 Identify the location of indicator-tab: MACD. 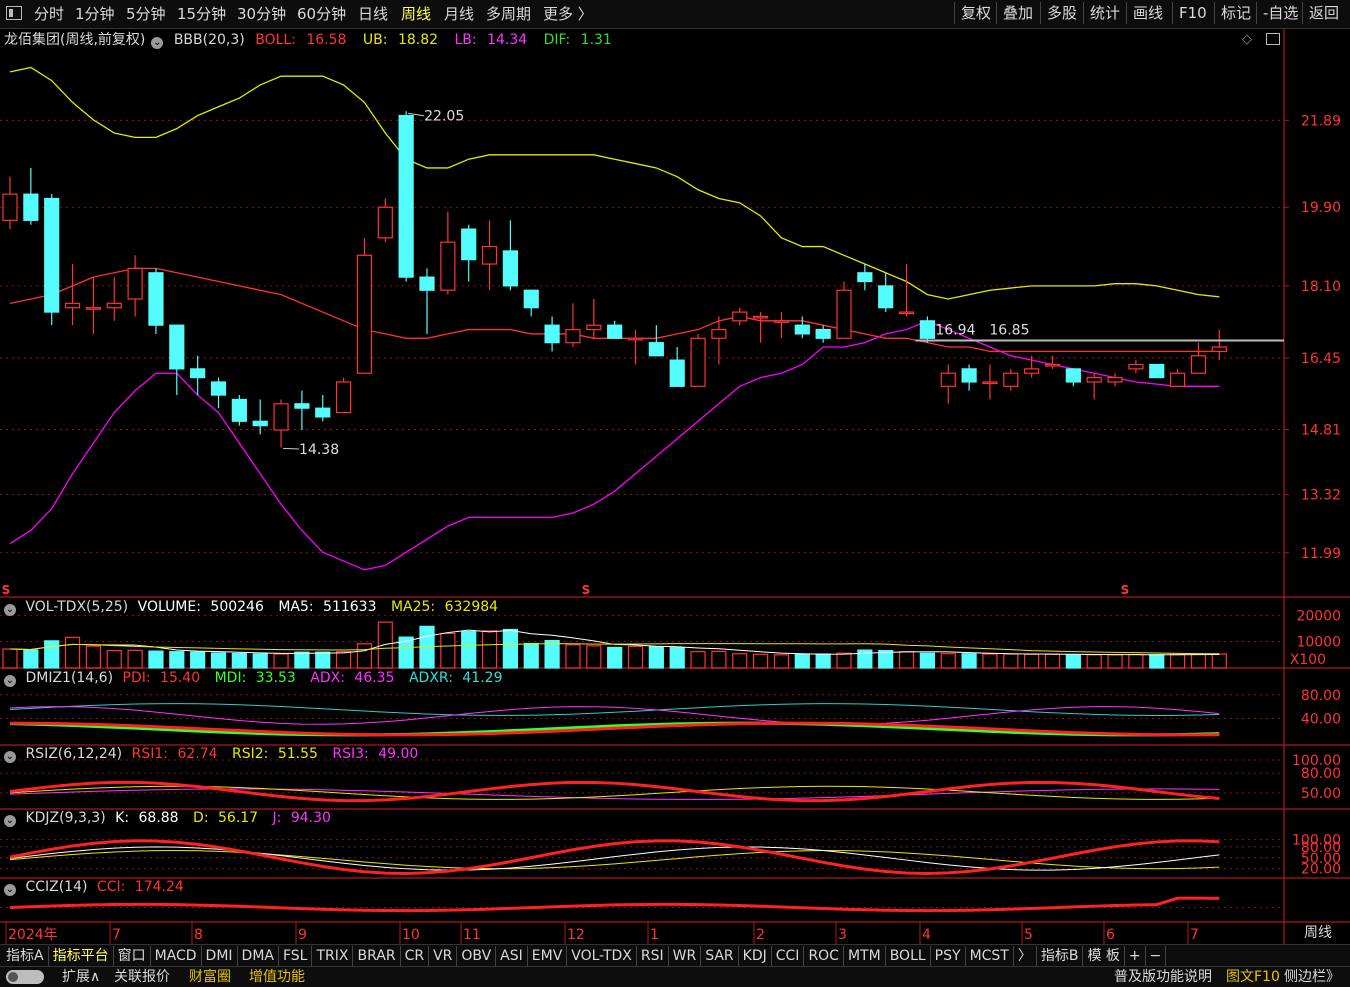
(176, 956).